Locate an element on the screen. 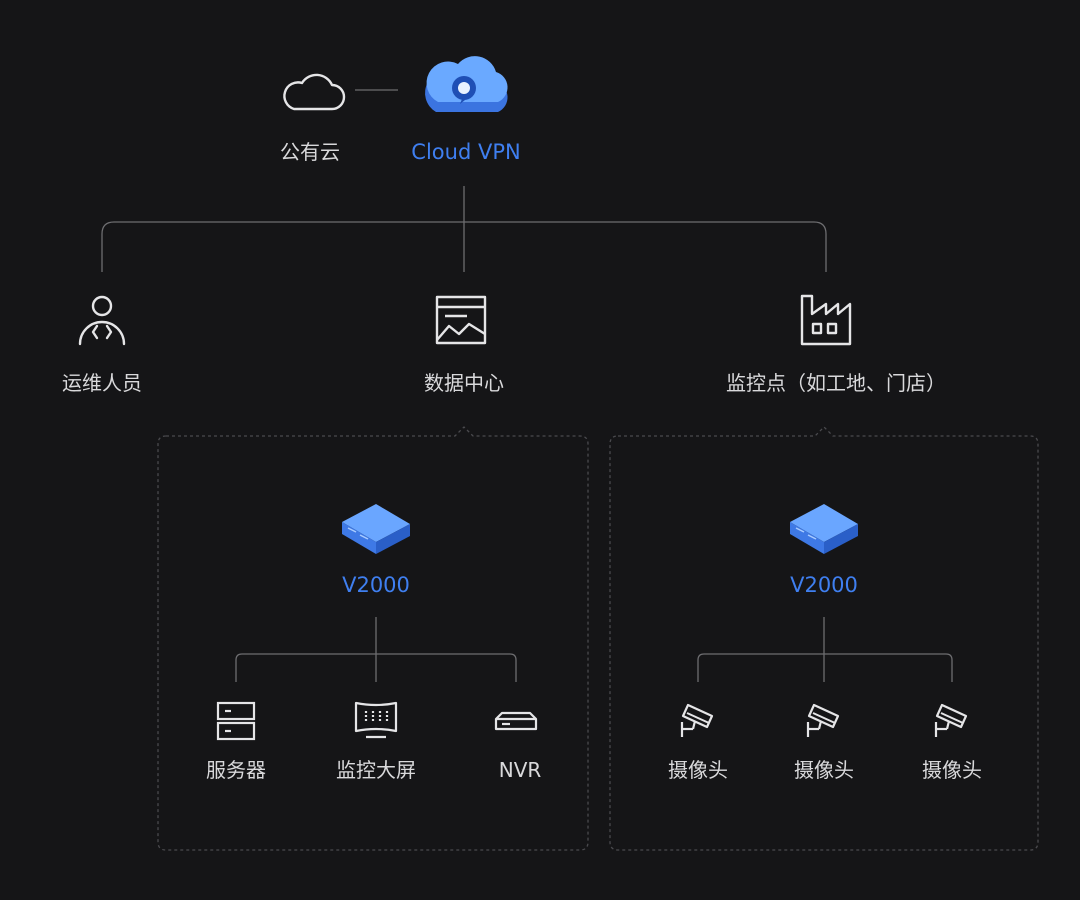 Image resolution: width=1080 pixels, height=900 pixels. nvr-icon is located at coordinates (516, 721).